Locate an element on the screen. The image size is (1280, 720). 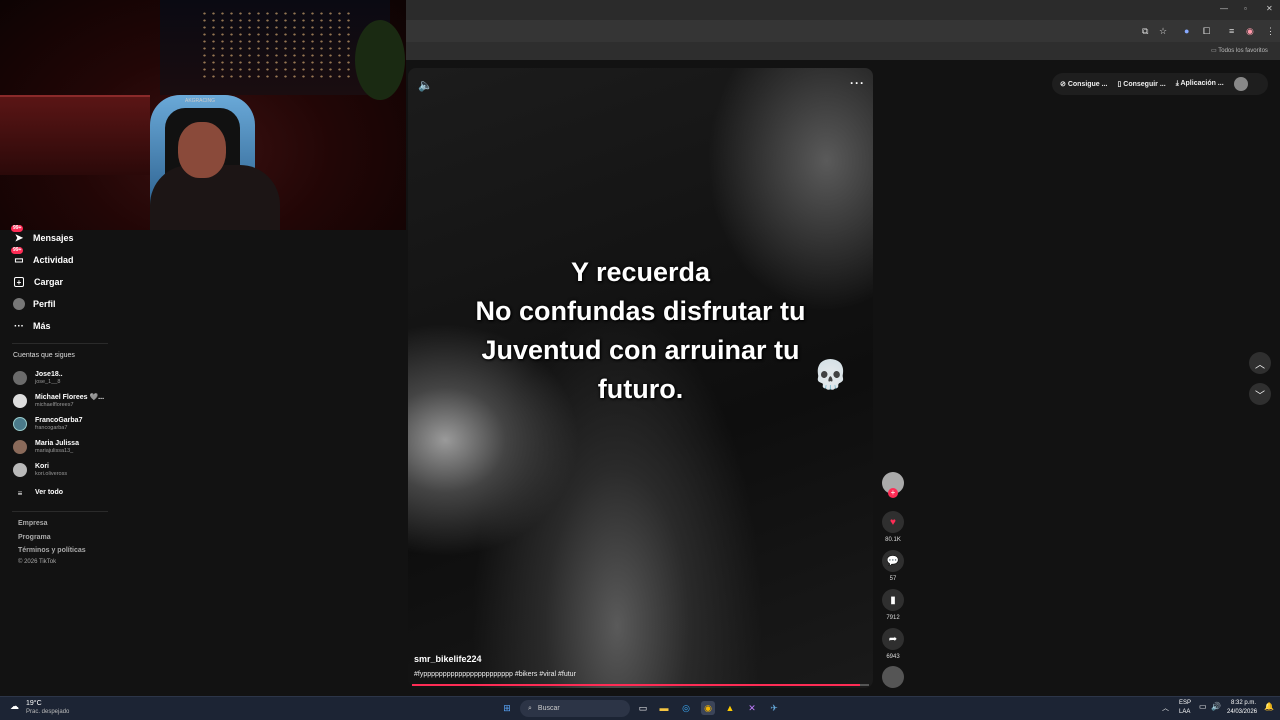
tray-chevron-icon: ︿ is located at coordinates (1165, 708).